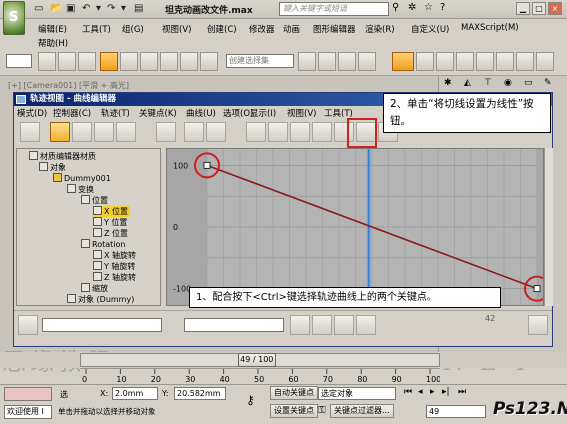 The image size is (567, 424). Describe the element at coordinates (114, 255) in the screenshot. I see `tree-node: X 轴旋转` at that location.